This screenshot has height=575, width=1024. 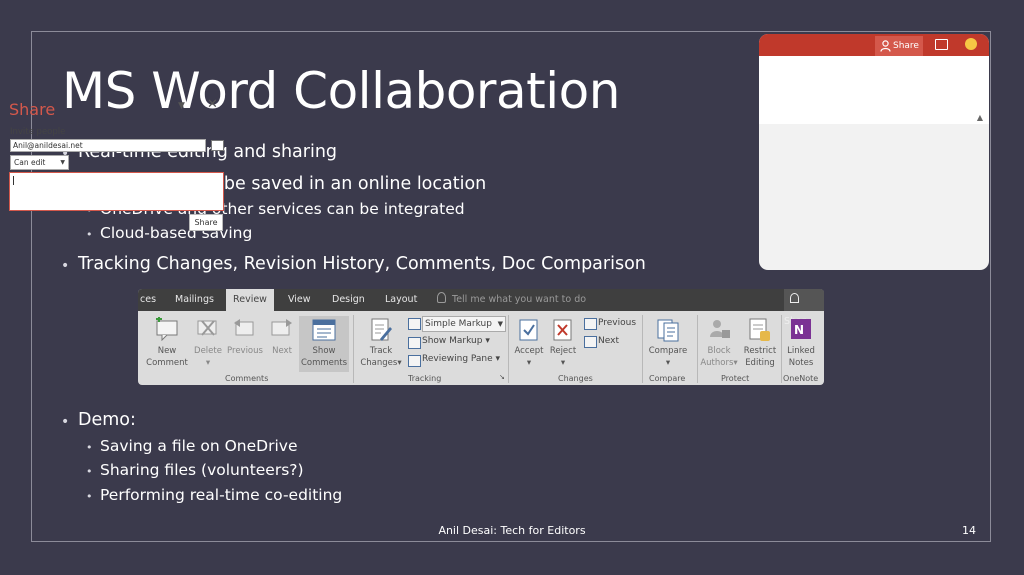 I want to click on permission-value: Can edit, so click(x=30, y=162).